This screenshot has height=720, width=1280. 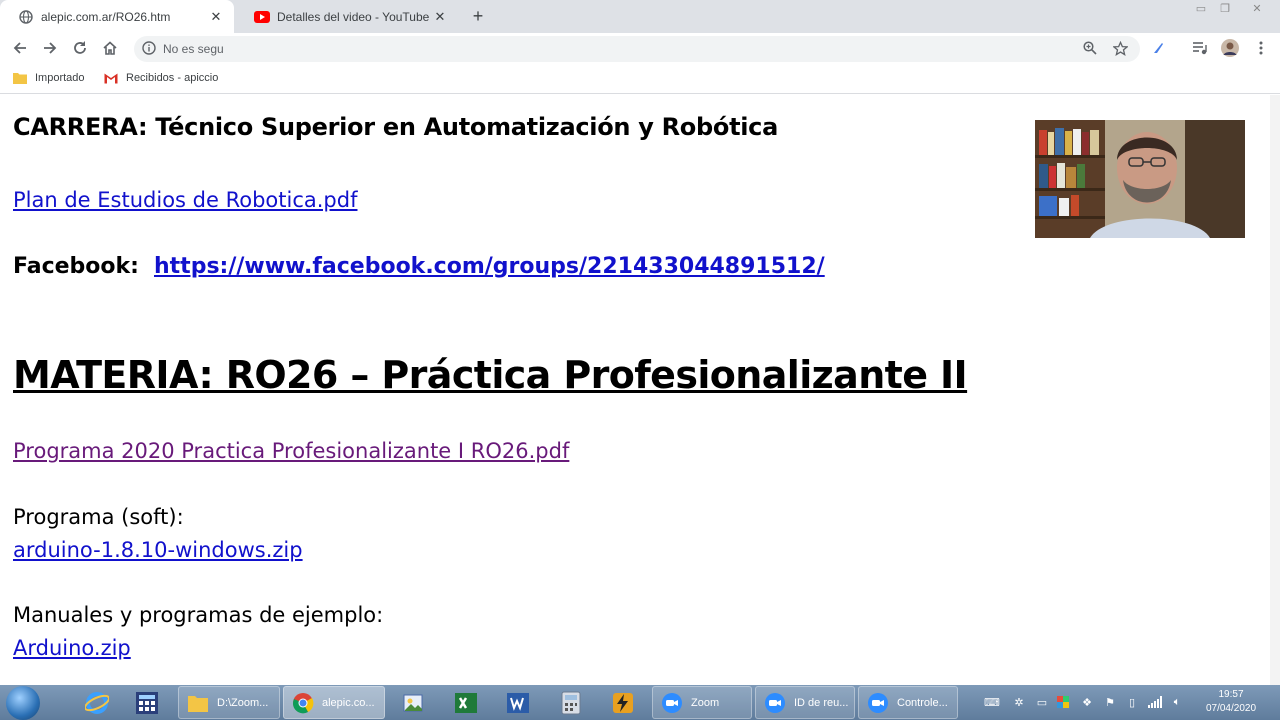 What do you see at coordinates (478, 16) in the screenshot?
I see `new-tab-button: +` at bounding box center [478, 16].